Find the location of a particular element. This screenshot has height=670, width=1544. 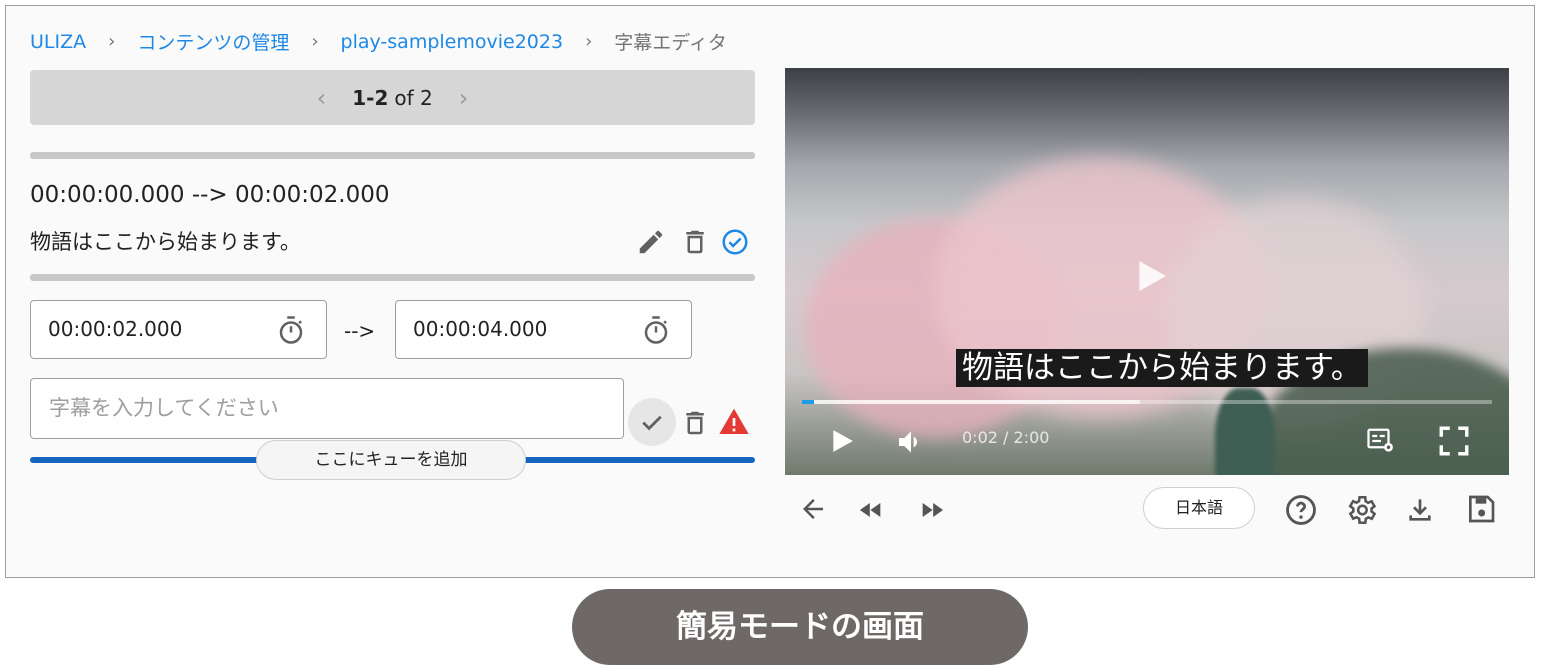

page-range: 1-2 is located at coordinates (370, 97).